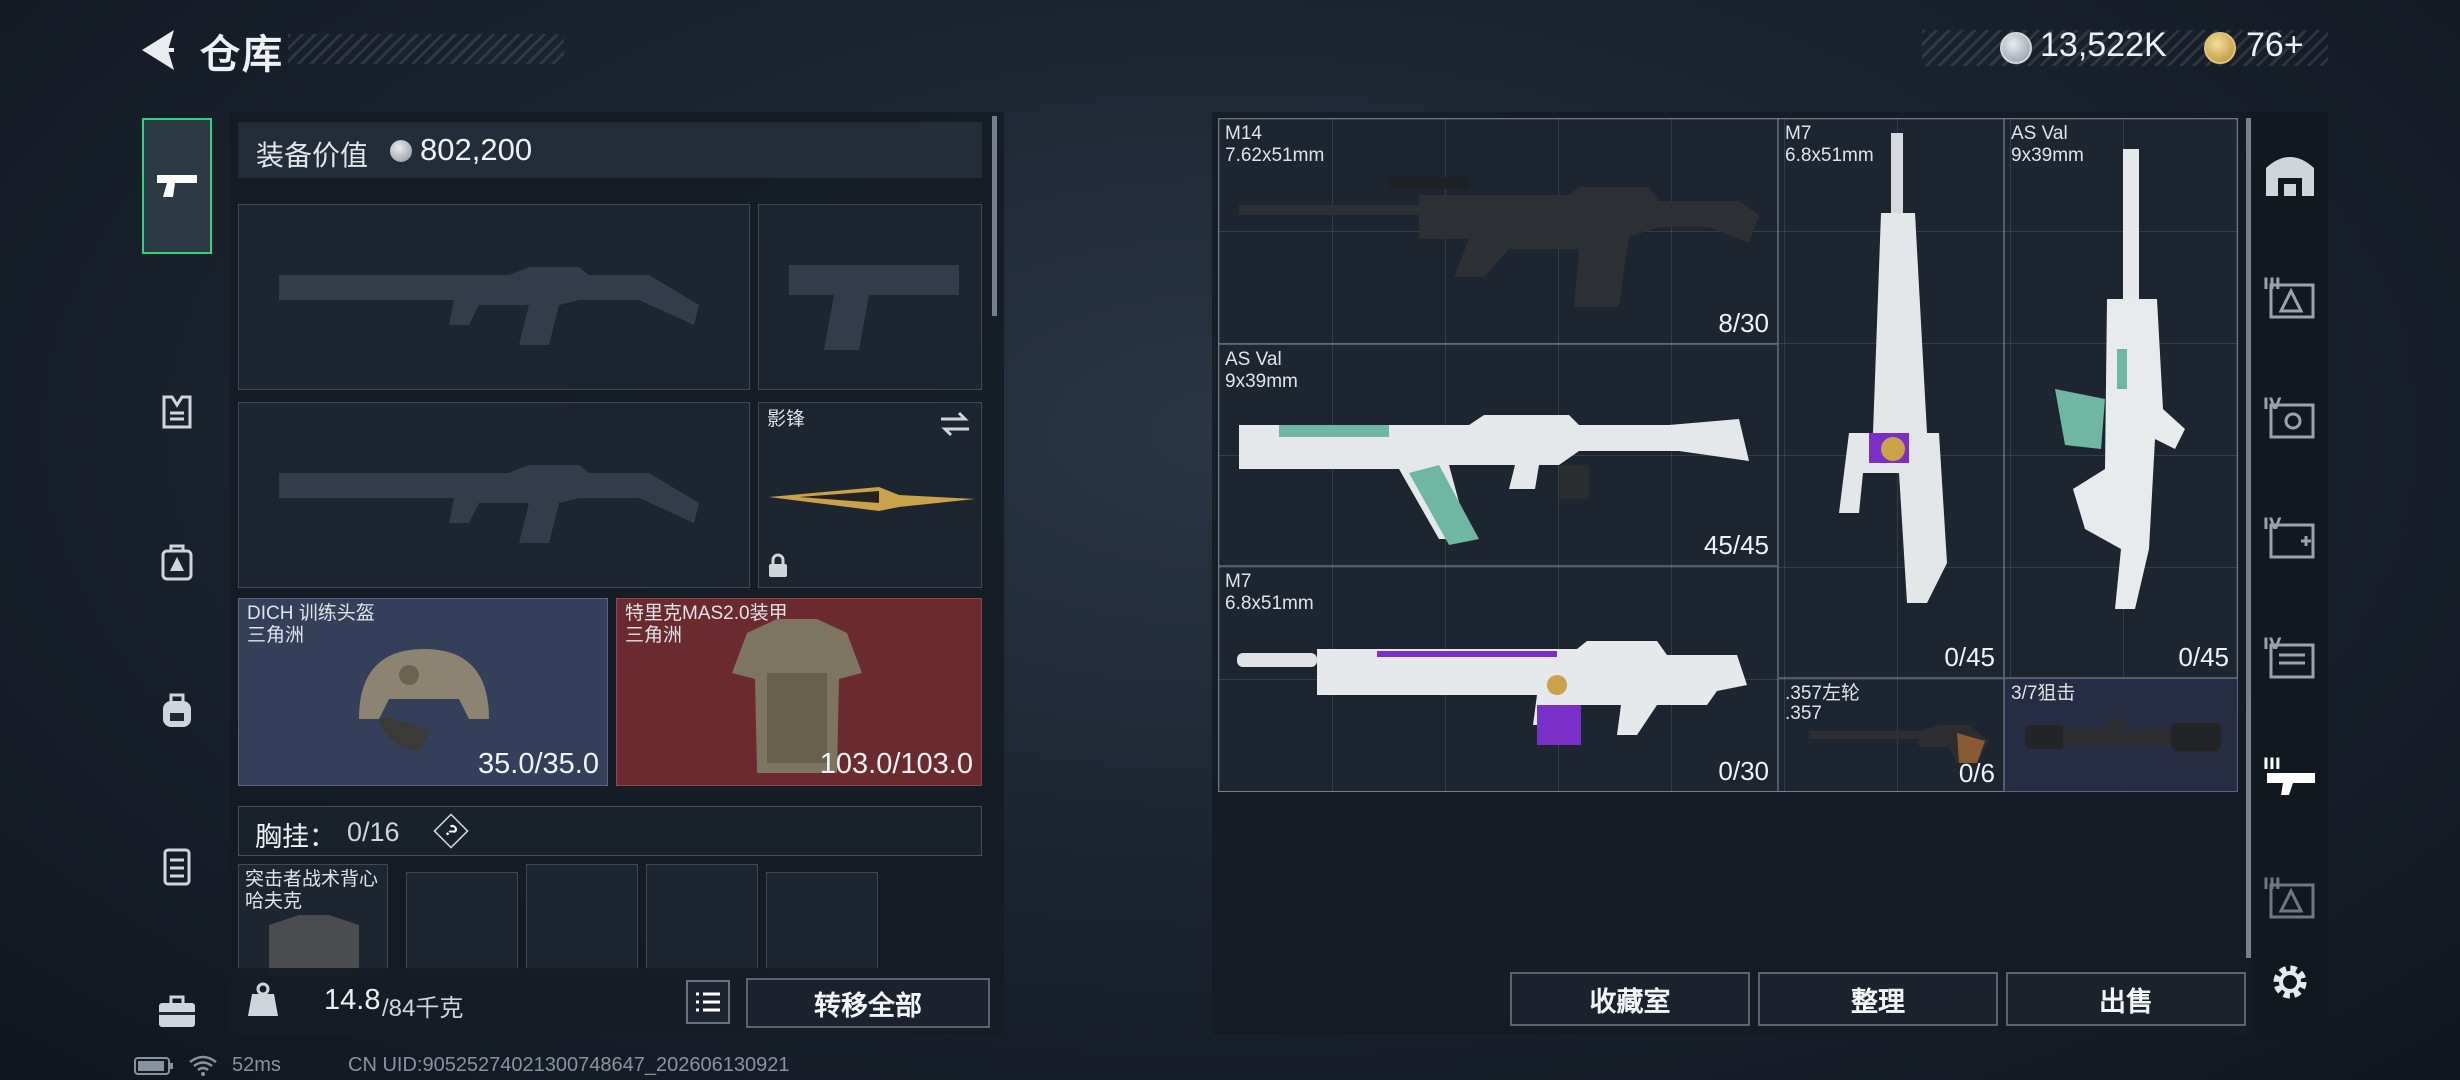 This screenshot has width=2460, height=1080. What do you see at coordinates (2043, 693) in the screenshot?
I see `item-name: 3/7狙击` at bounding box center [2043, 693].